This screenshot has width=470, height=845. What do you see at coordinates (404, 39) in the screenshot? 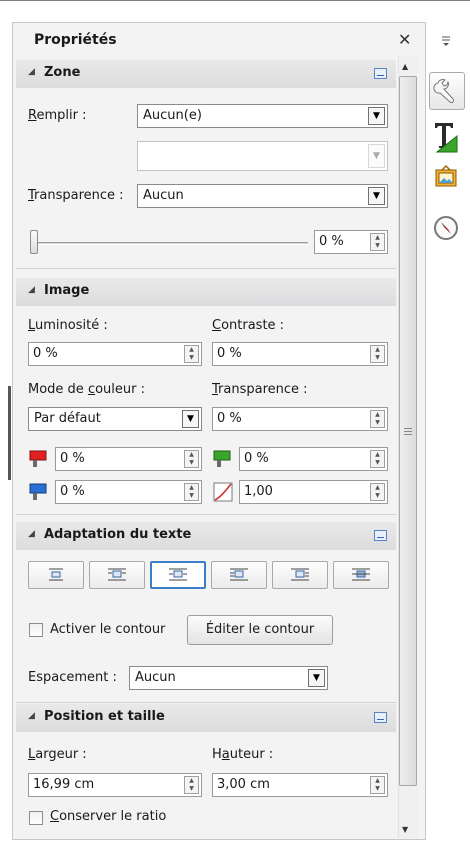
I see `close-icon: ✕` at bounding box center [404, 39].